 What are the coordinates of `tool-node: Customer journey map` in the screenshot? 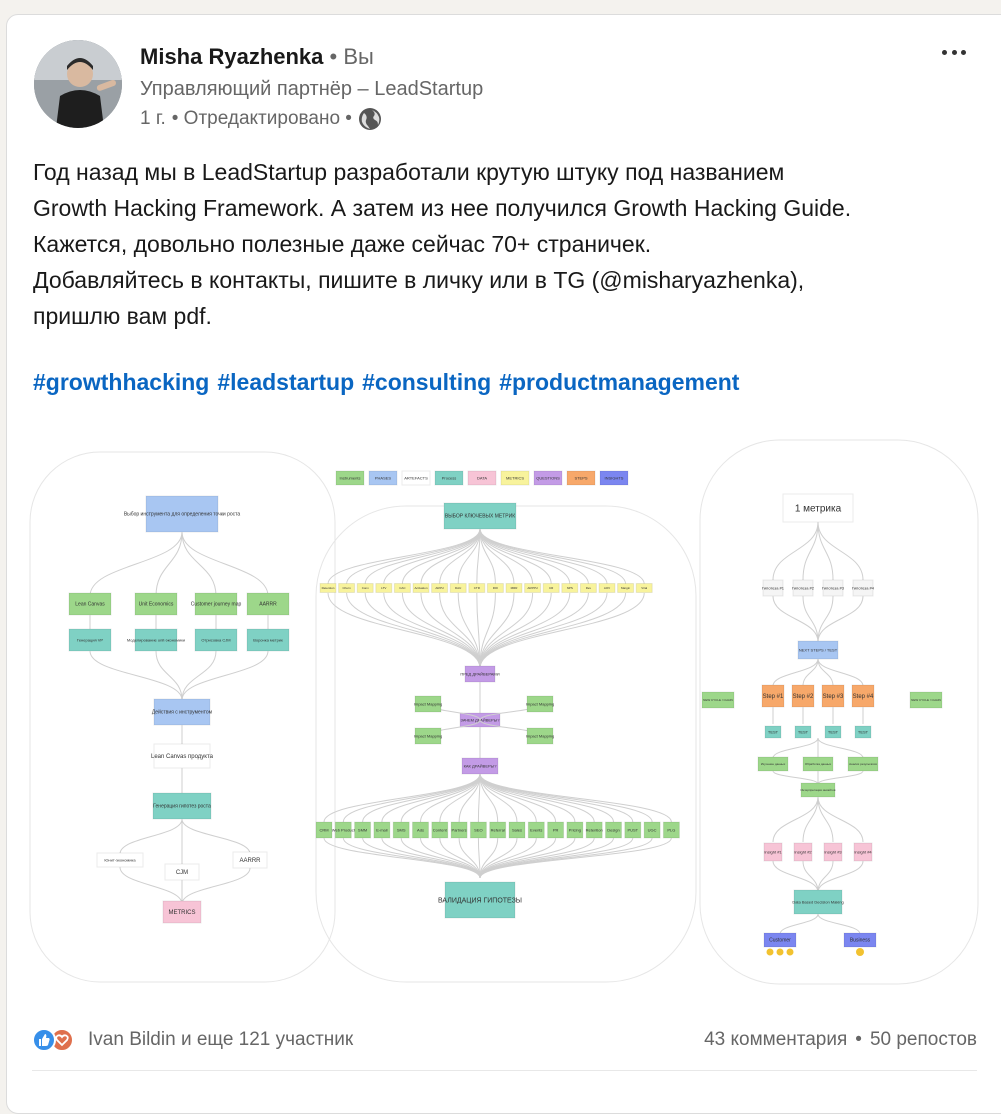 It's located at (216, 604).